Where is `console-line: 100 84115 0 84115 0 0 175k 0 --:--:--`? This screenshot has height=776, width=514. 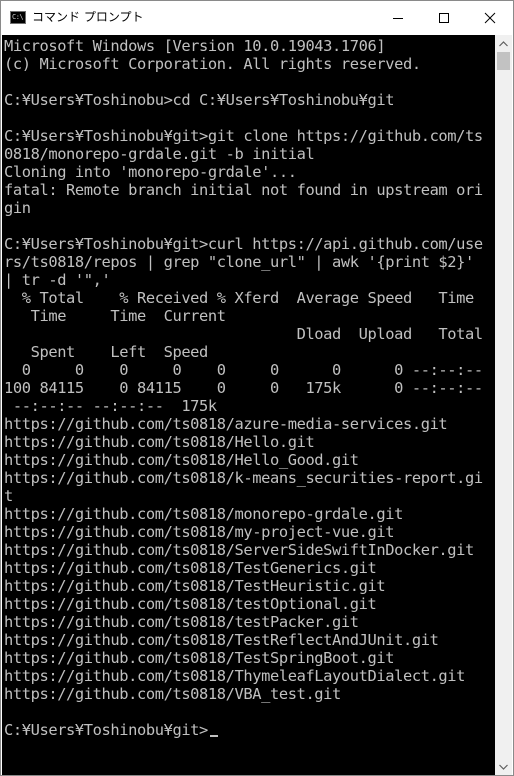 console-line: 100 84115 0 84115 0 0 175k 0 --:--:-- is located at coordinates (243, 388).